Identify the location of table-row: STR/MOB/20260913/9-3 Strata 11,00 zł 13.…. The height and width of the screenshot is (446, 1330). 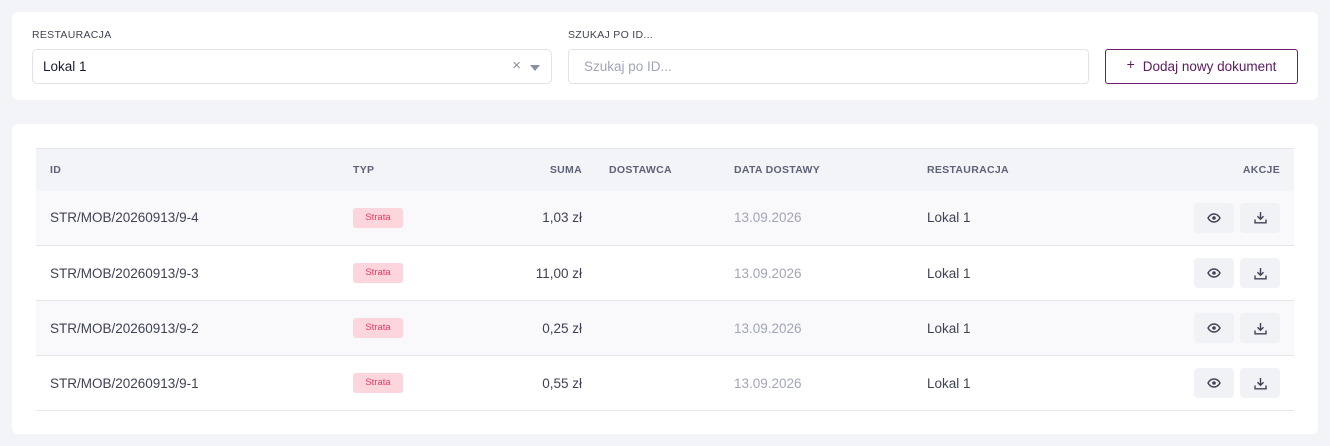
(665, 273).